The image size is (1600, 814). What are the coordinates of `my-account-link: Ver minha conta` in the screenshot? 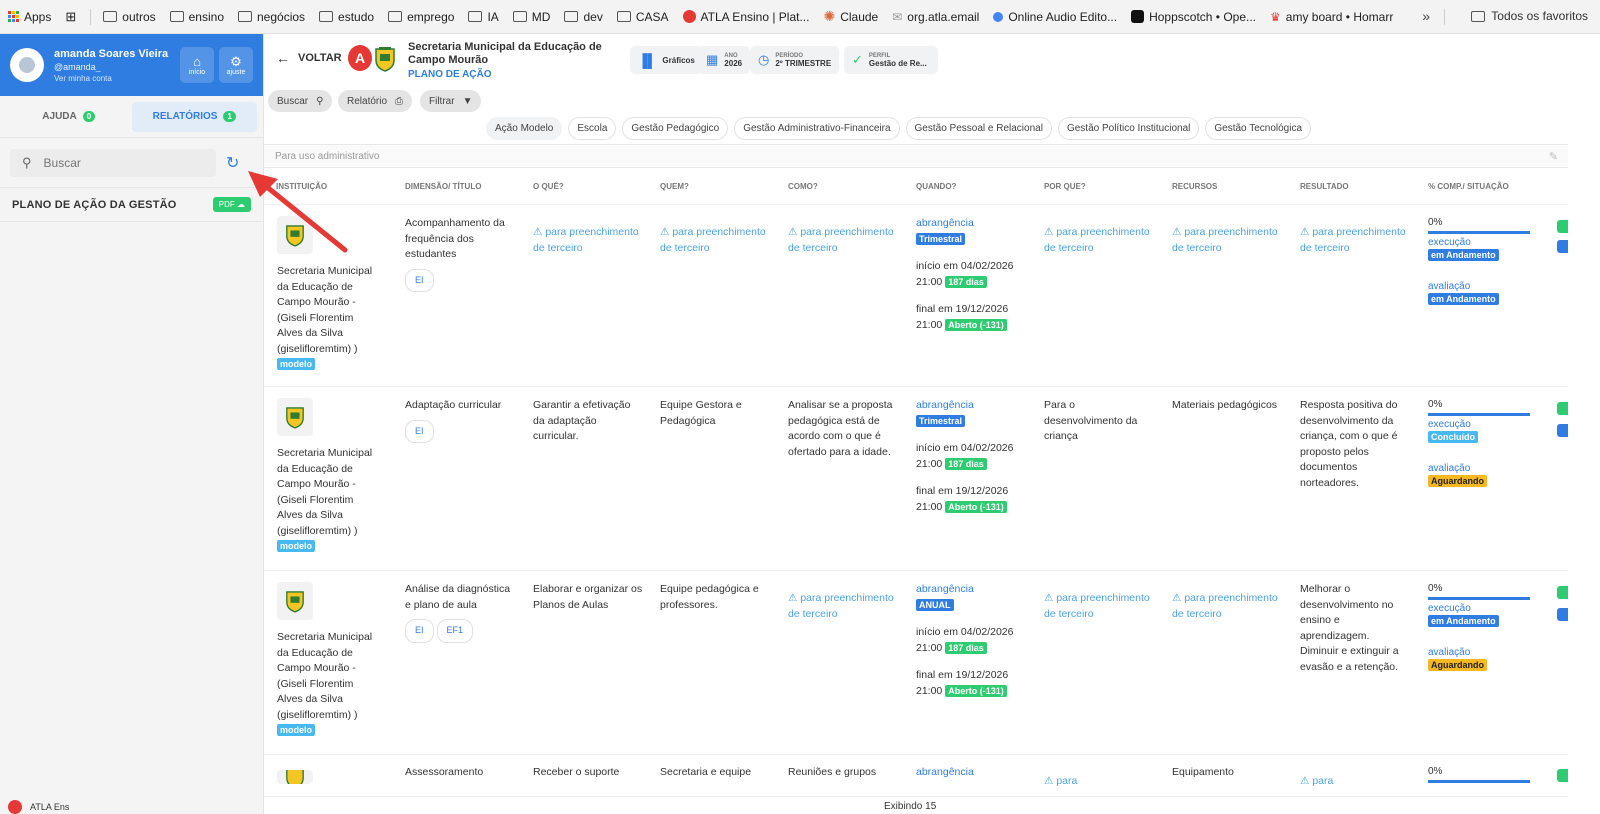 It's located at (114, 78).